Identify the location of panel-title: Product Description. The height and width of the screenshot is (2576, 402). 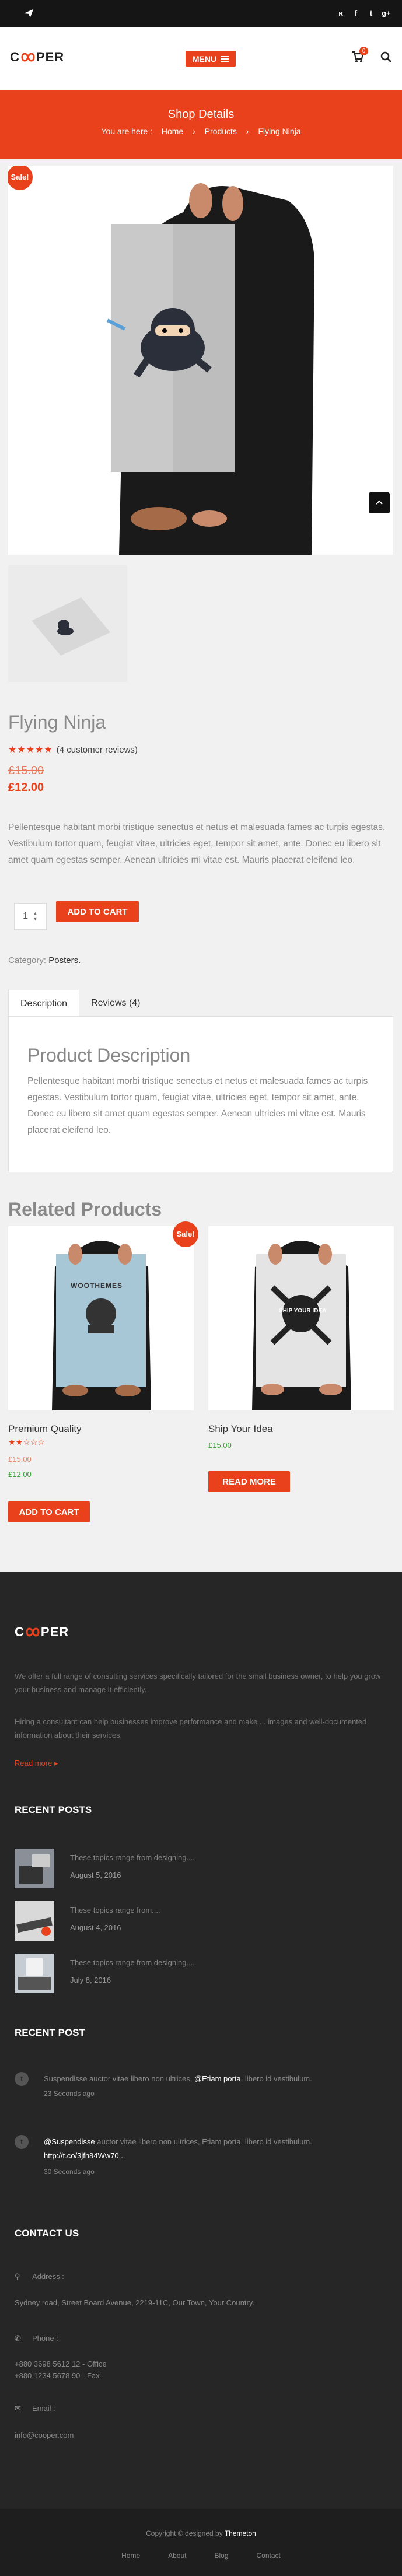
(109, 1055).